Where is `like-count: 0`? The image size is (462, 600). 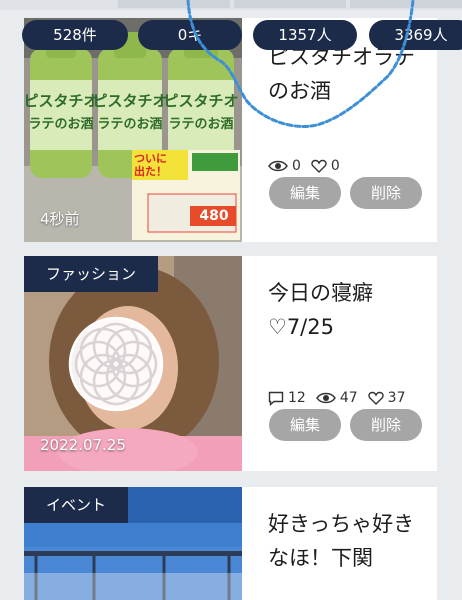
like-count: 0 is located at coordinates (335, 166).